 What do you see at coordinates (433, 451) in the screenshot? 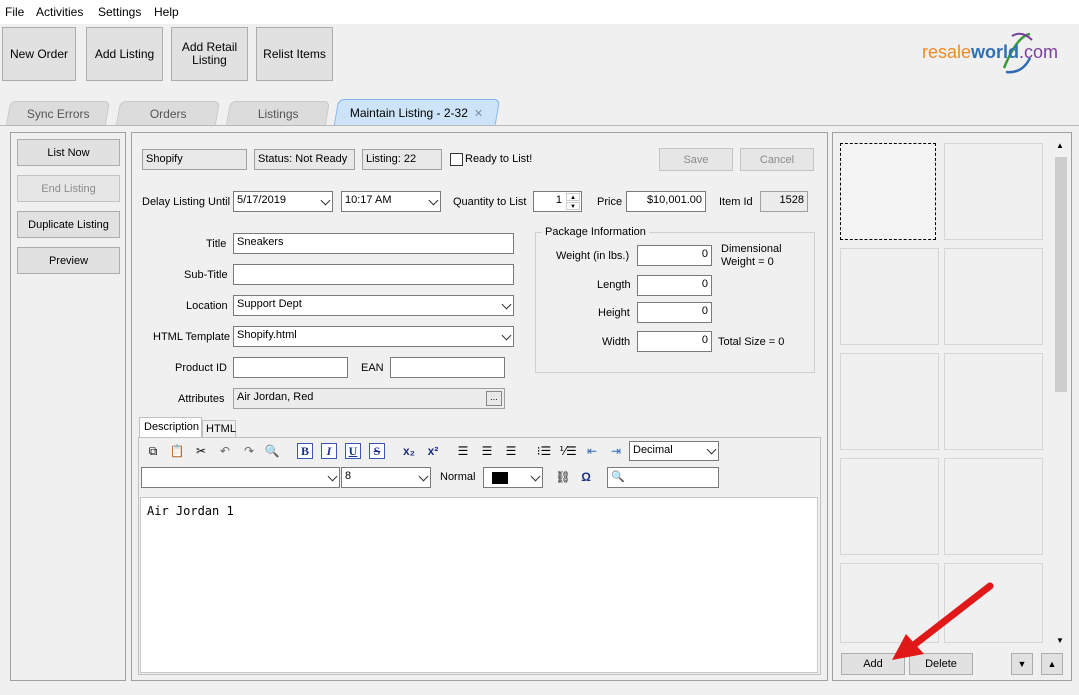
I see `superscript-icon: x²` at bounding box center [433, 451].